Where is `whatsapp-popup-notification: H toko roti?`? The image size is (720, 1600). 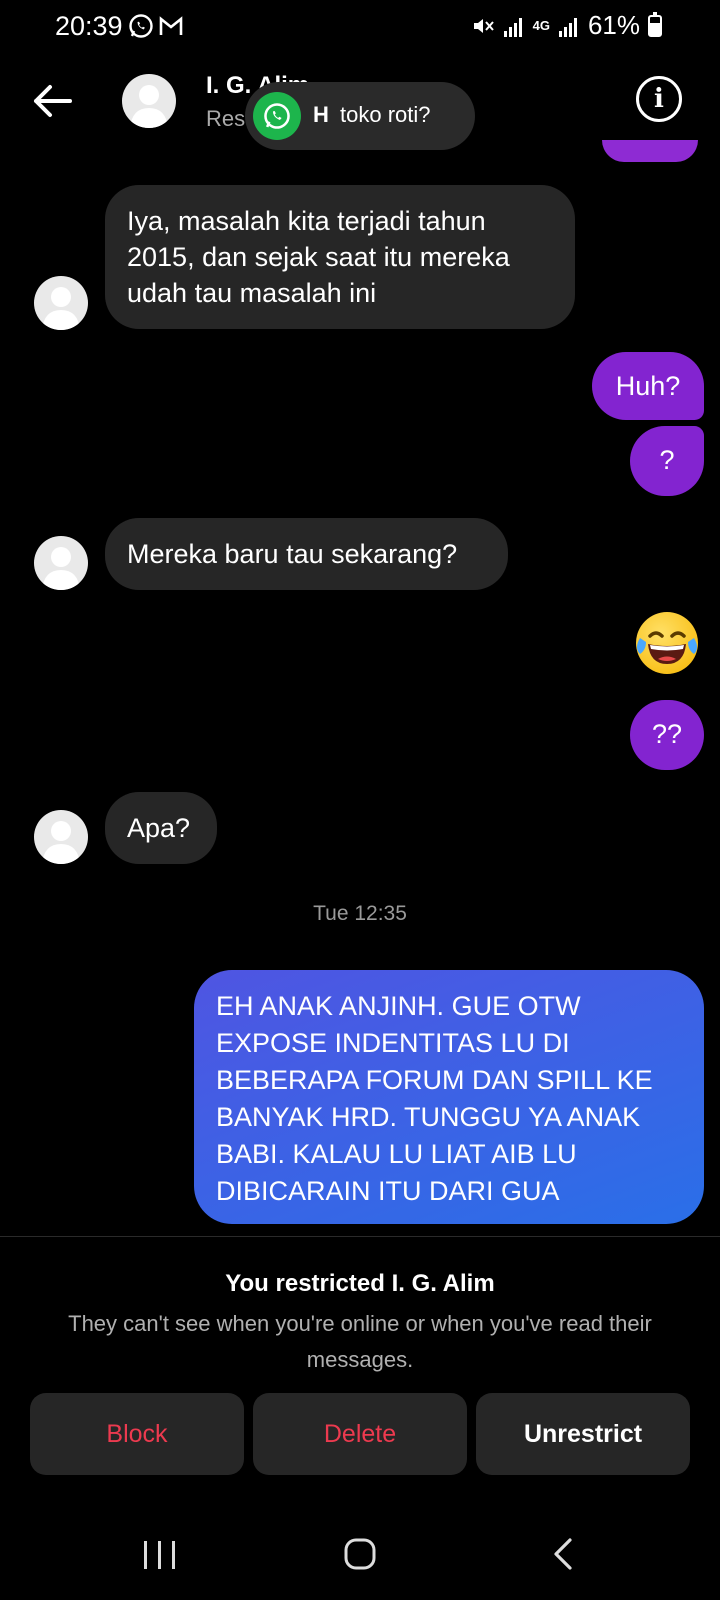
whatsapp-popup-notification: H toko roti? is located at coordinates (360, 116).